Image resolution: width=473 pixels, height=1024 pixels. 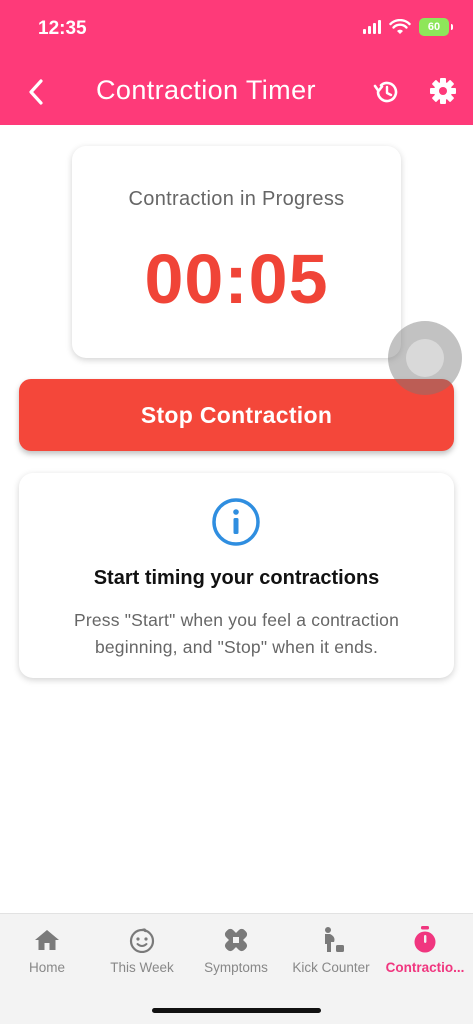 I want to click on nav-label-home: Home, so click(x=46, y=967).